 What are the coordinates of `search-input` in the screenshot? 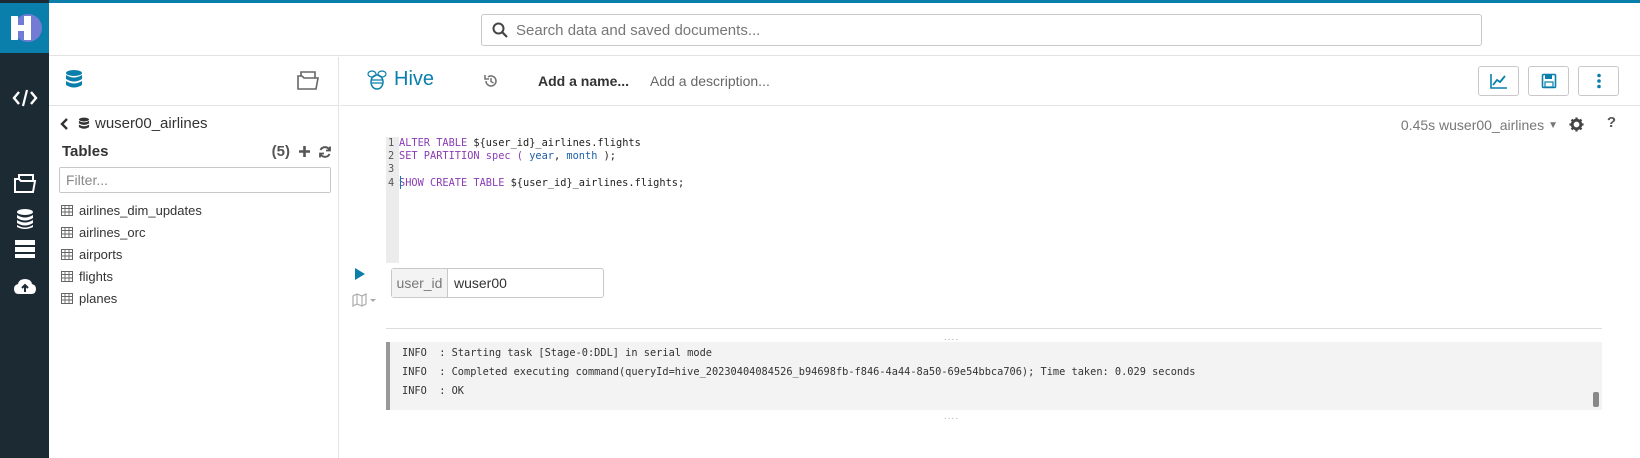 It's located at (986, 30).